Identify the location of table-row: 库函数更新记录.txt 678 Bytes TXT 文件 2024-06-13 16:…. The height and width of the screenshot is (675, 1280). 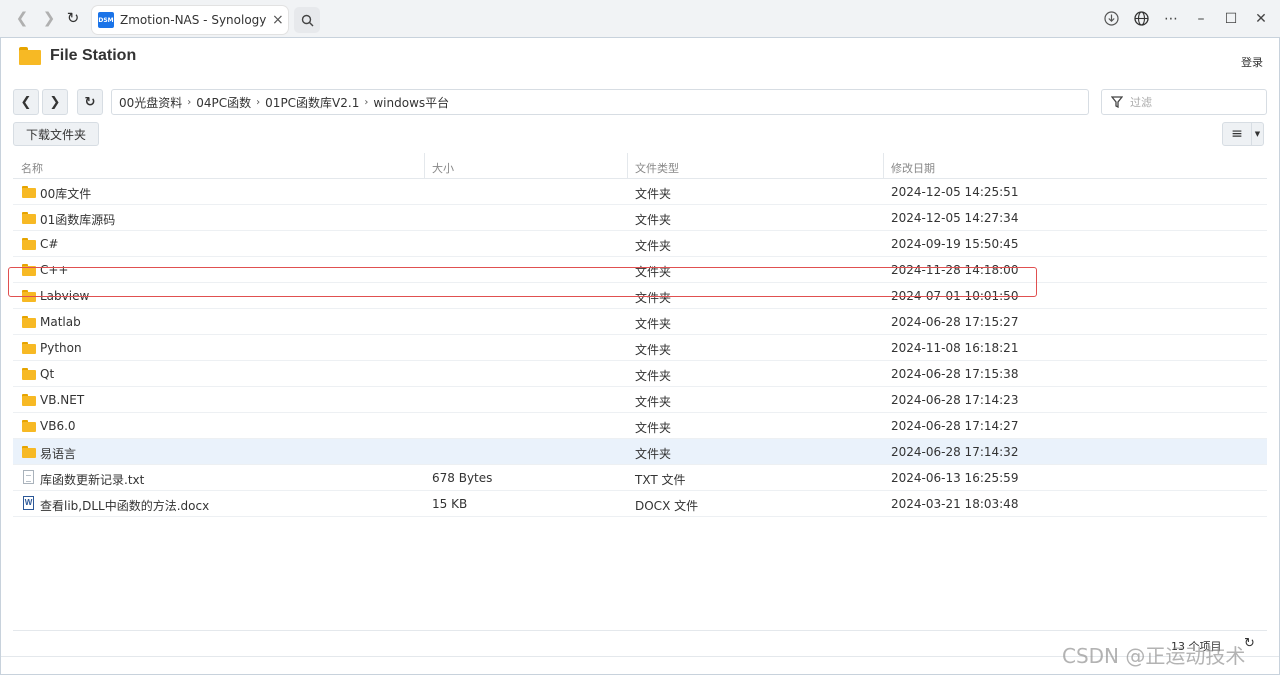
(640, 478).